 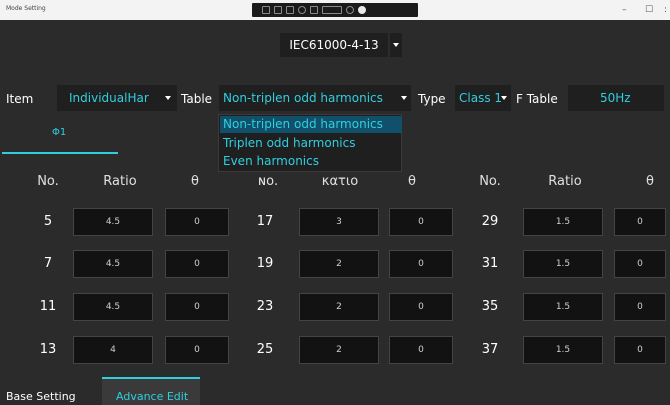 What do you see at coordinates (490, 306) in the screenshot?
I see `harmonic-number: 35` at bounding box center [490, 306].